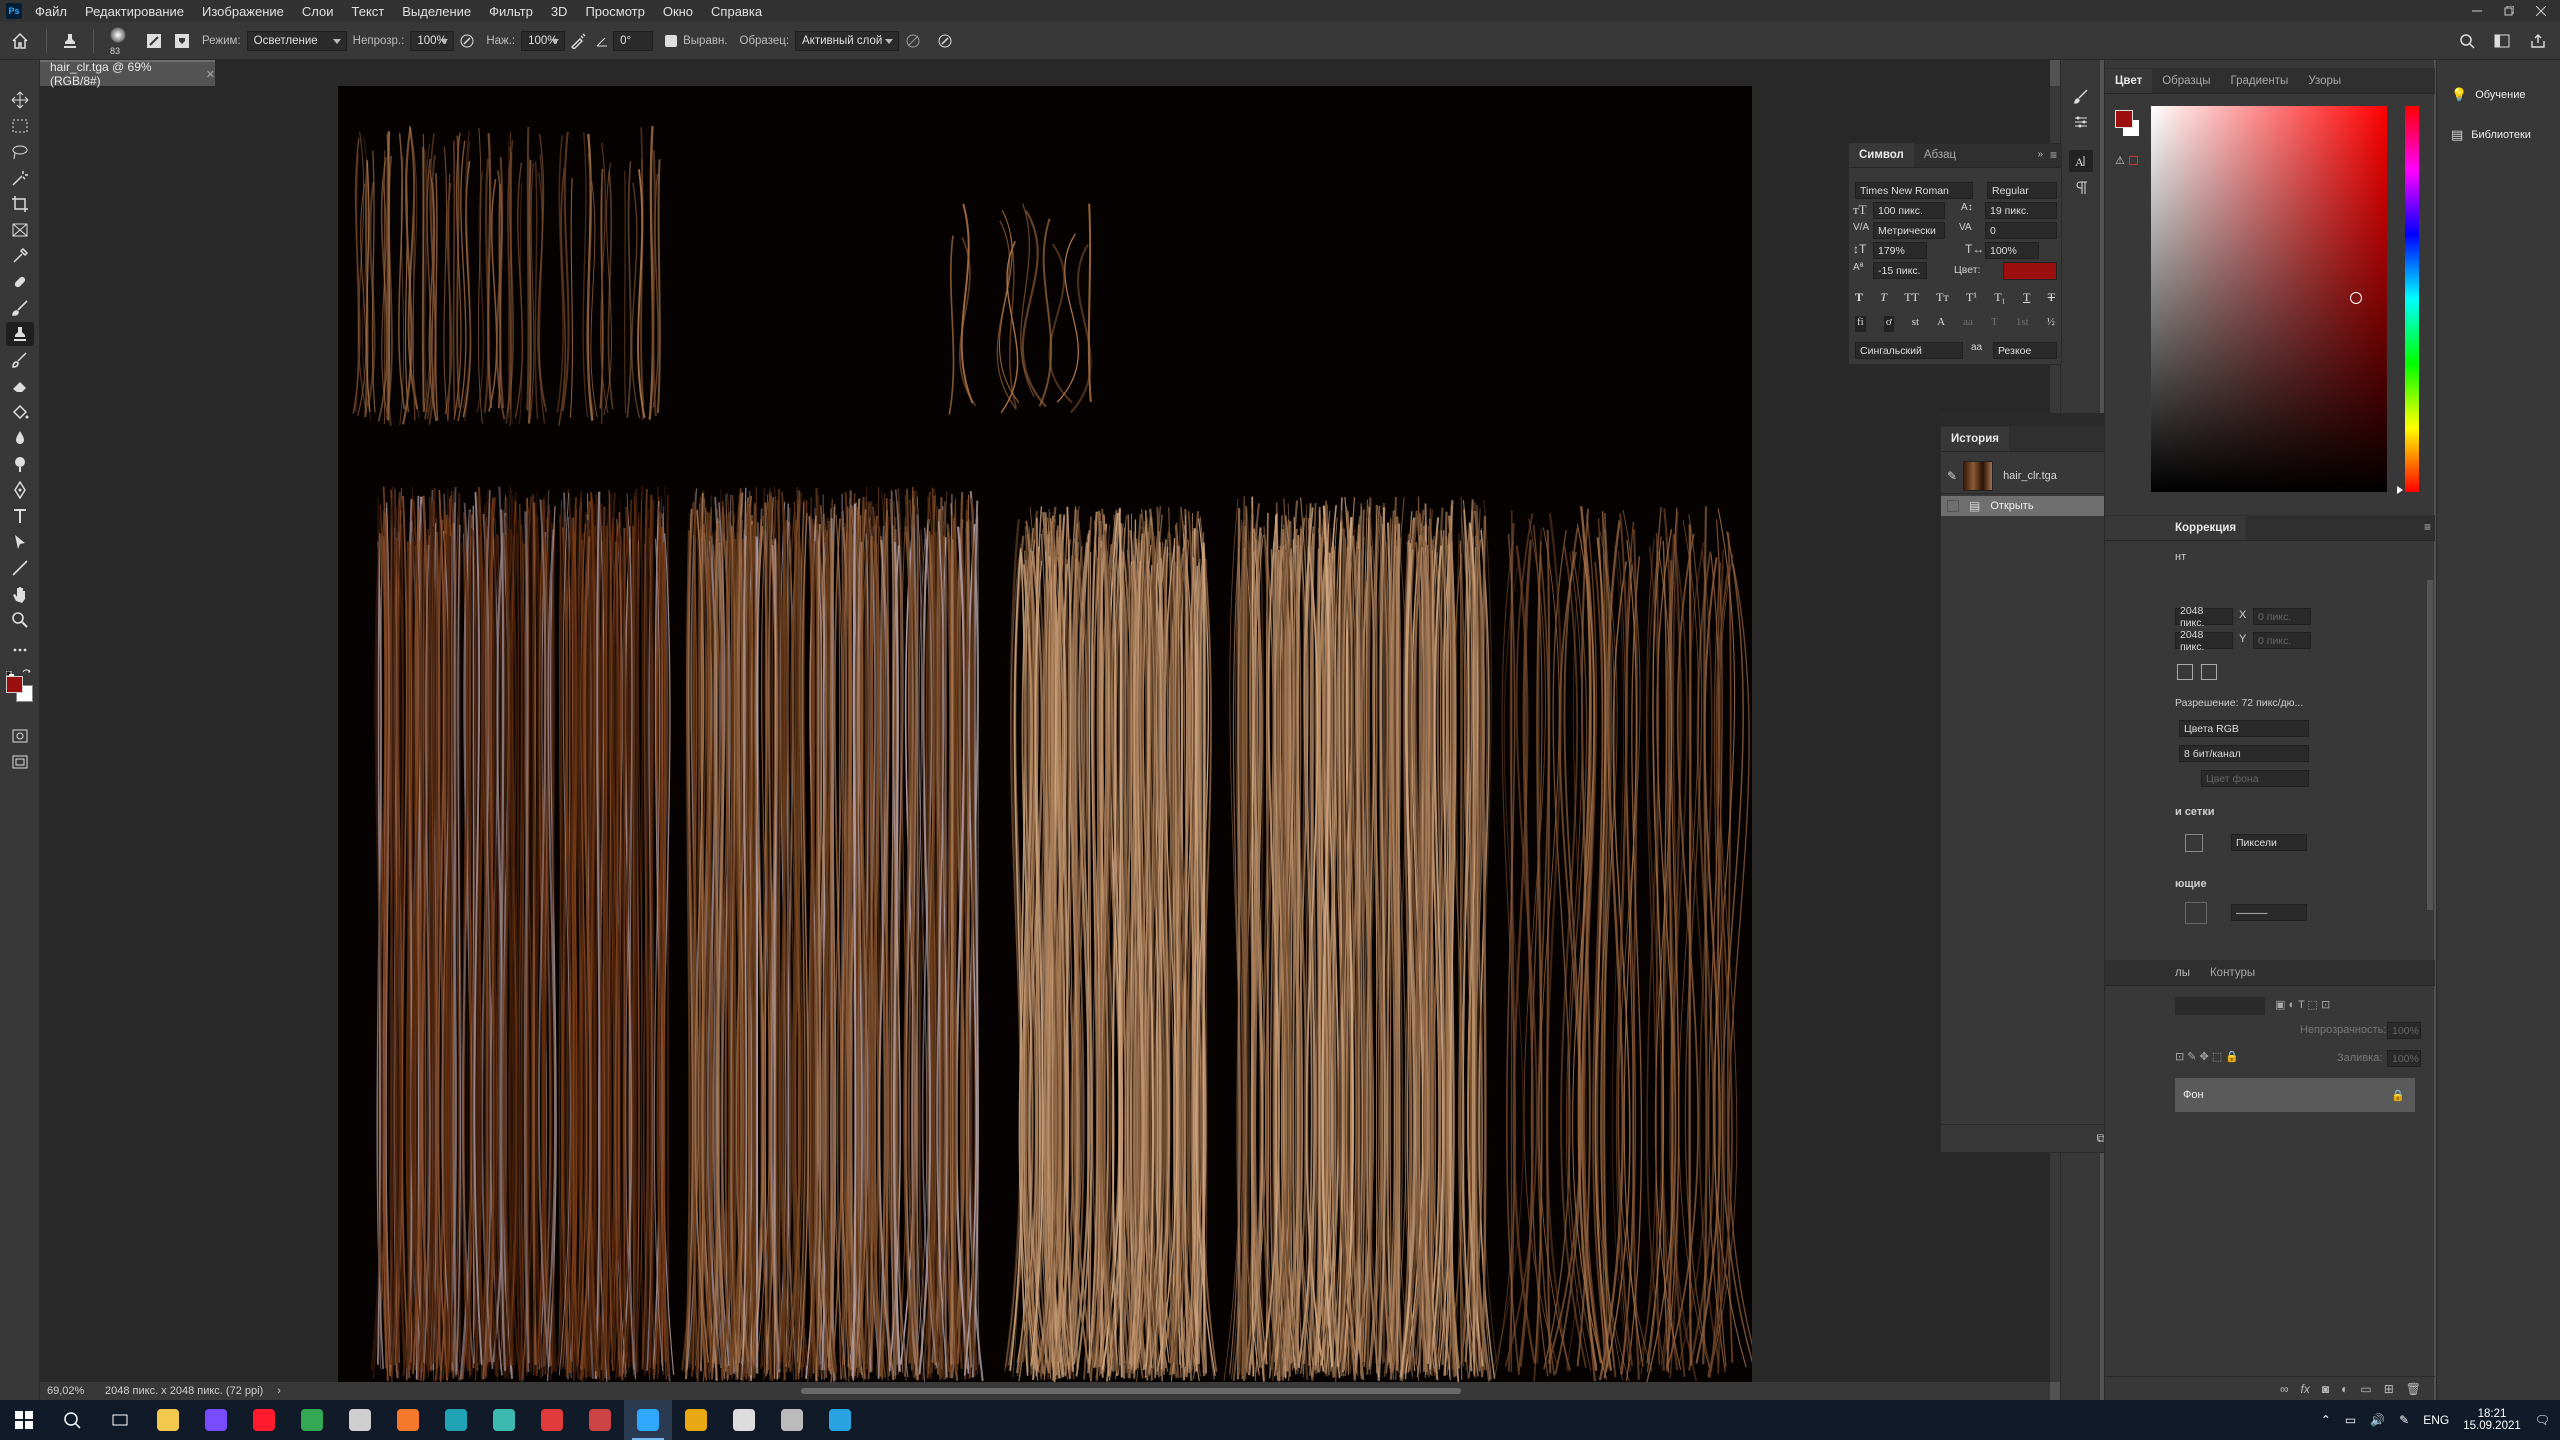  I want to click on tray-up-icon: ⌃, so click(2326, 1420).